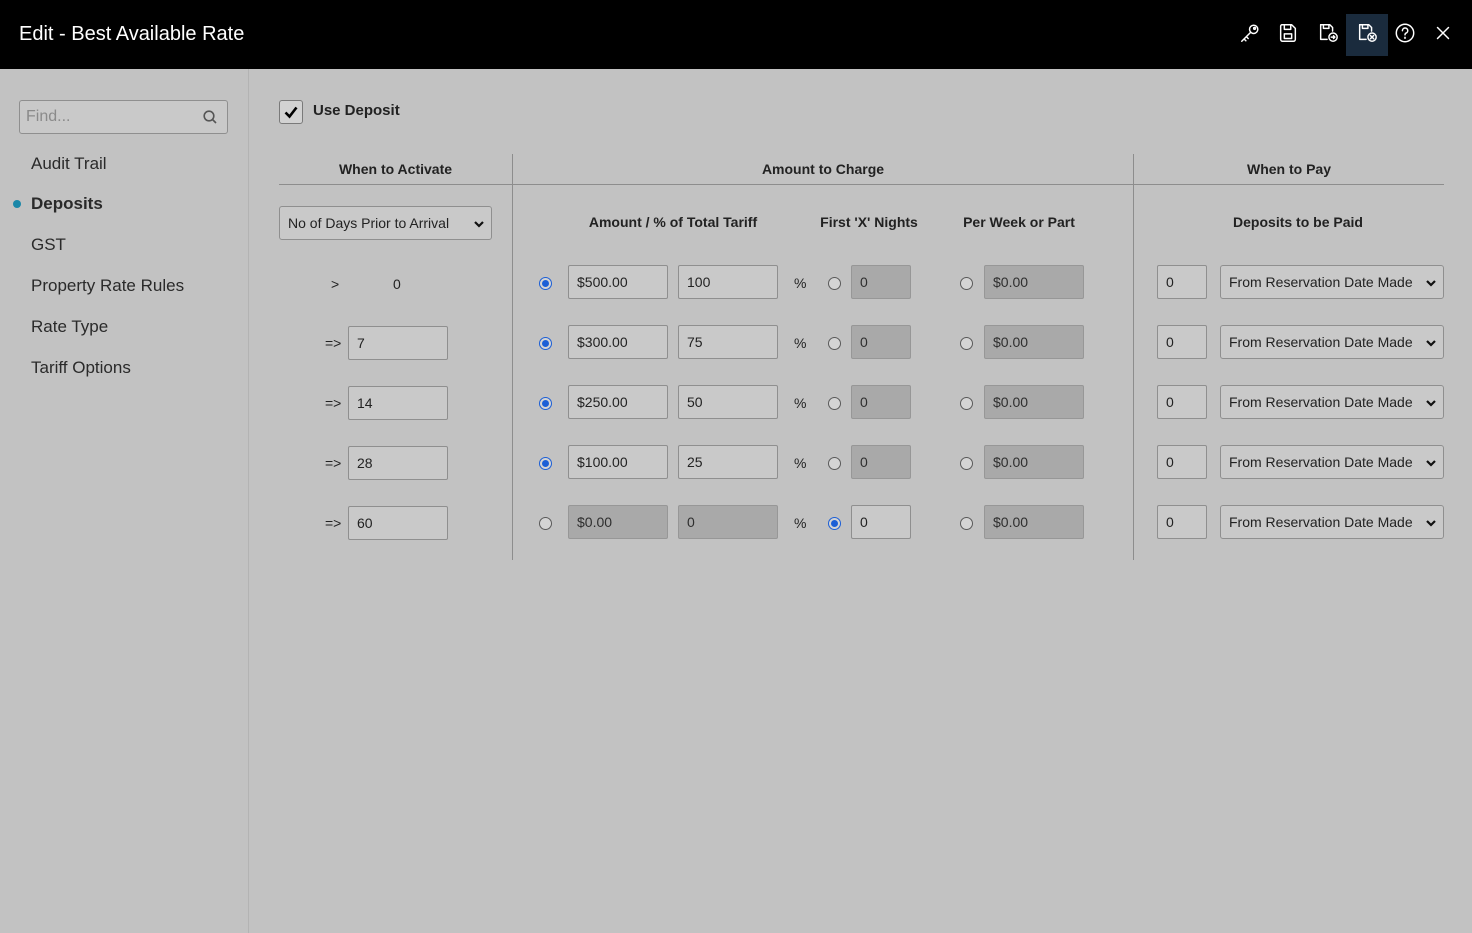  What do you see at coordinates (618, 342) in the screenshot?
I see `amount-field: $300.00` at bounding box center [618, 342].